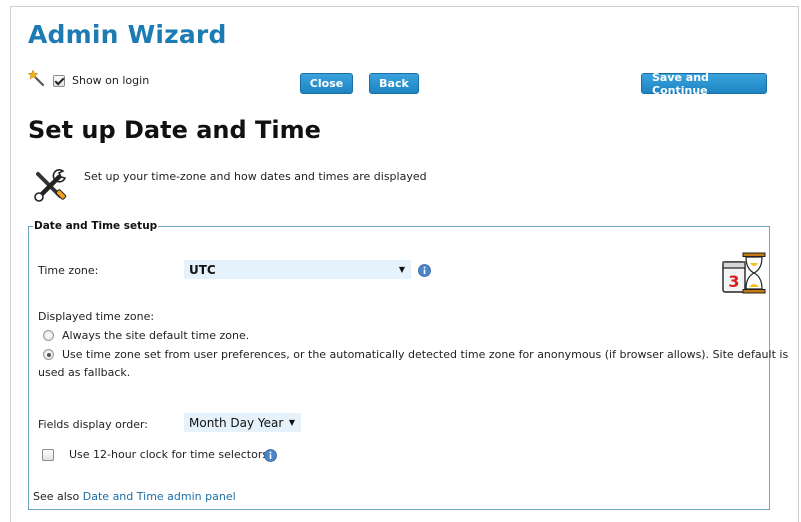  I want to click on radio-site-default: Always the site default time zone., so click(146, 335).